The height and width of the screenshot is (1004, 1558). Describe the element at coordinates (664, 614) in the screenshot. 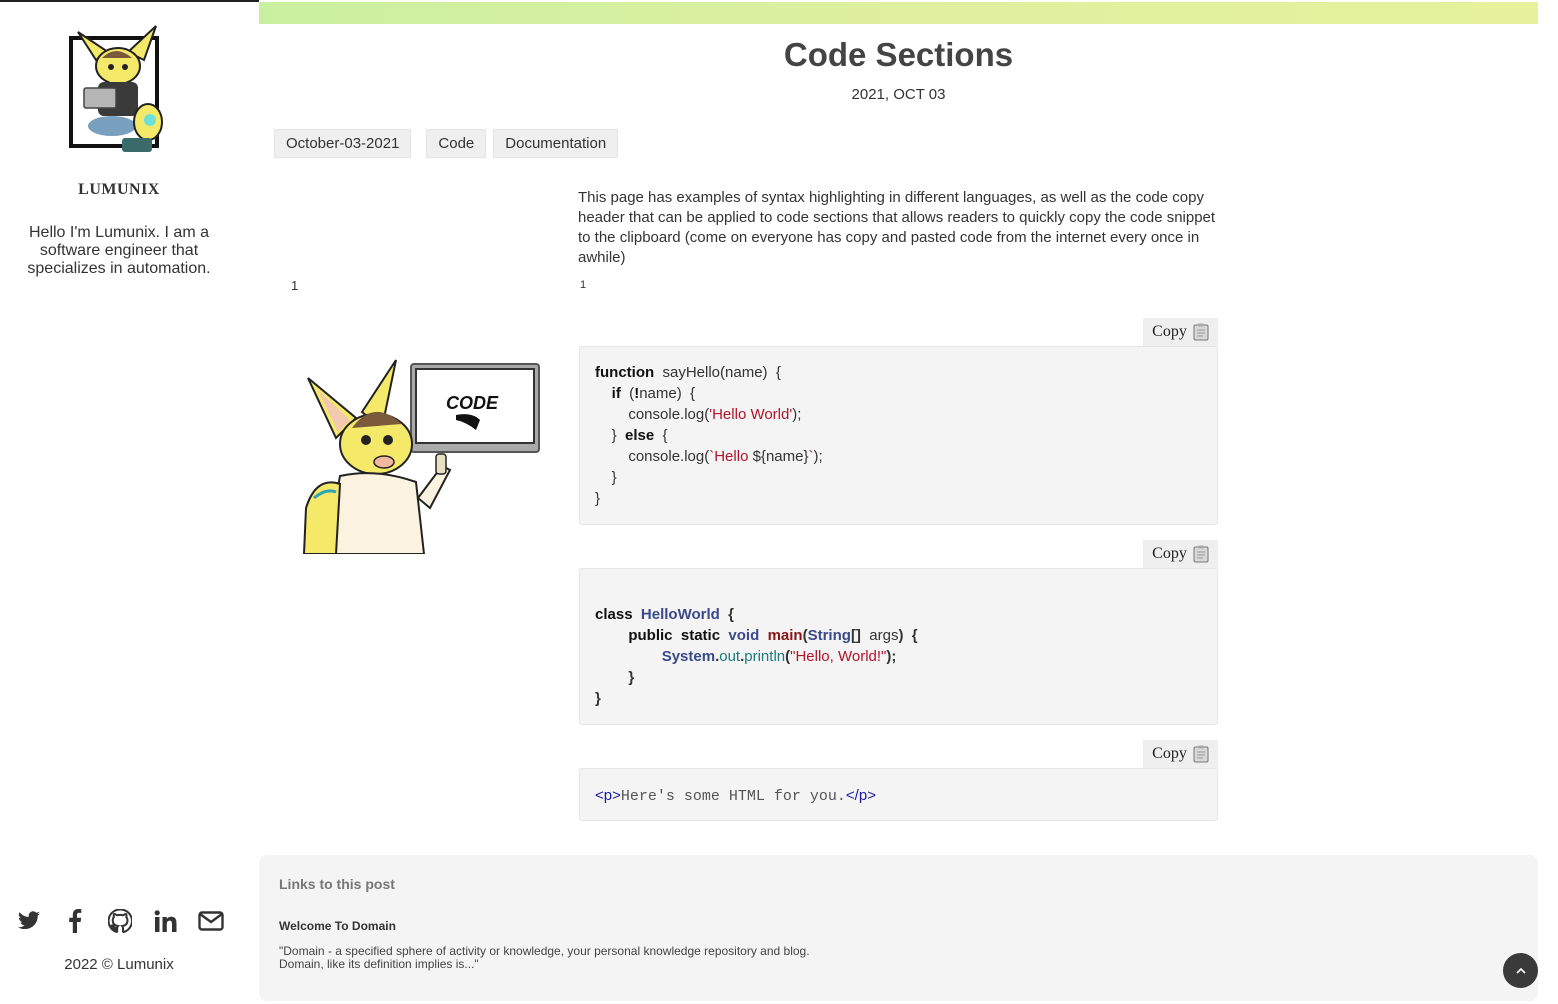

I see `code-line: class HelloWorld {` at that location.